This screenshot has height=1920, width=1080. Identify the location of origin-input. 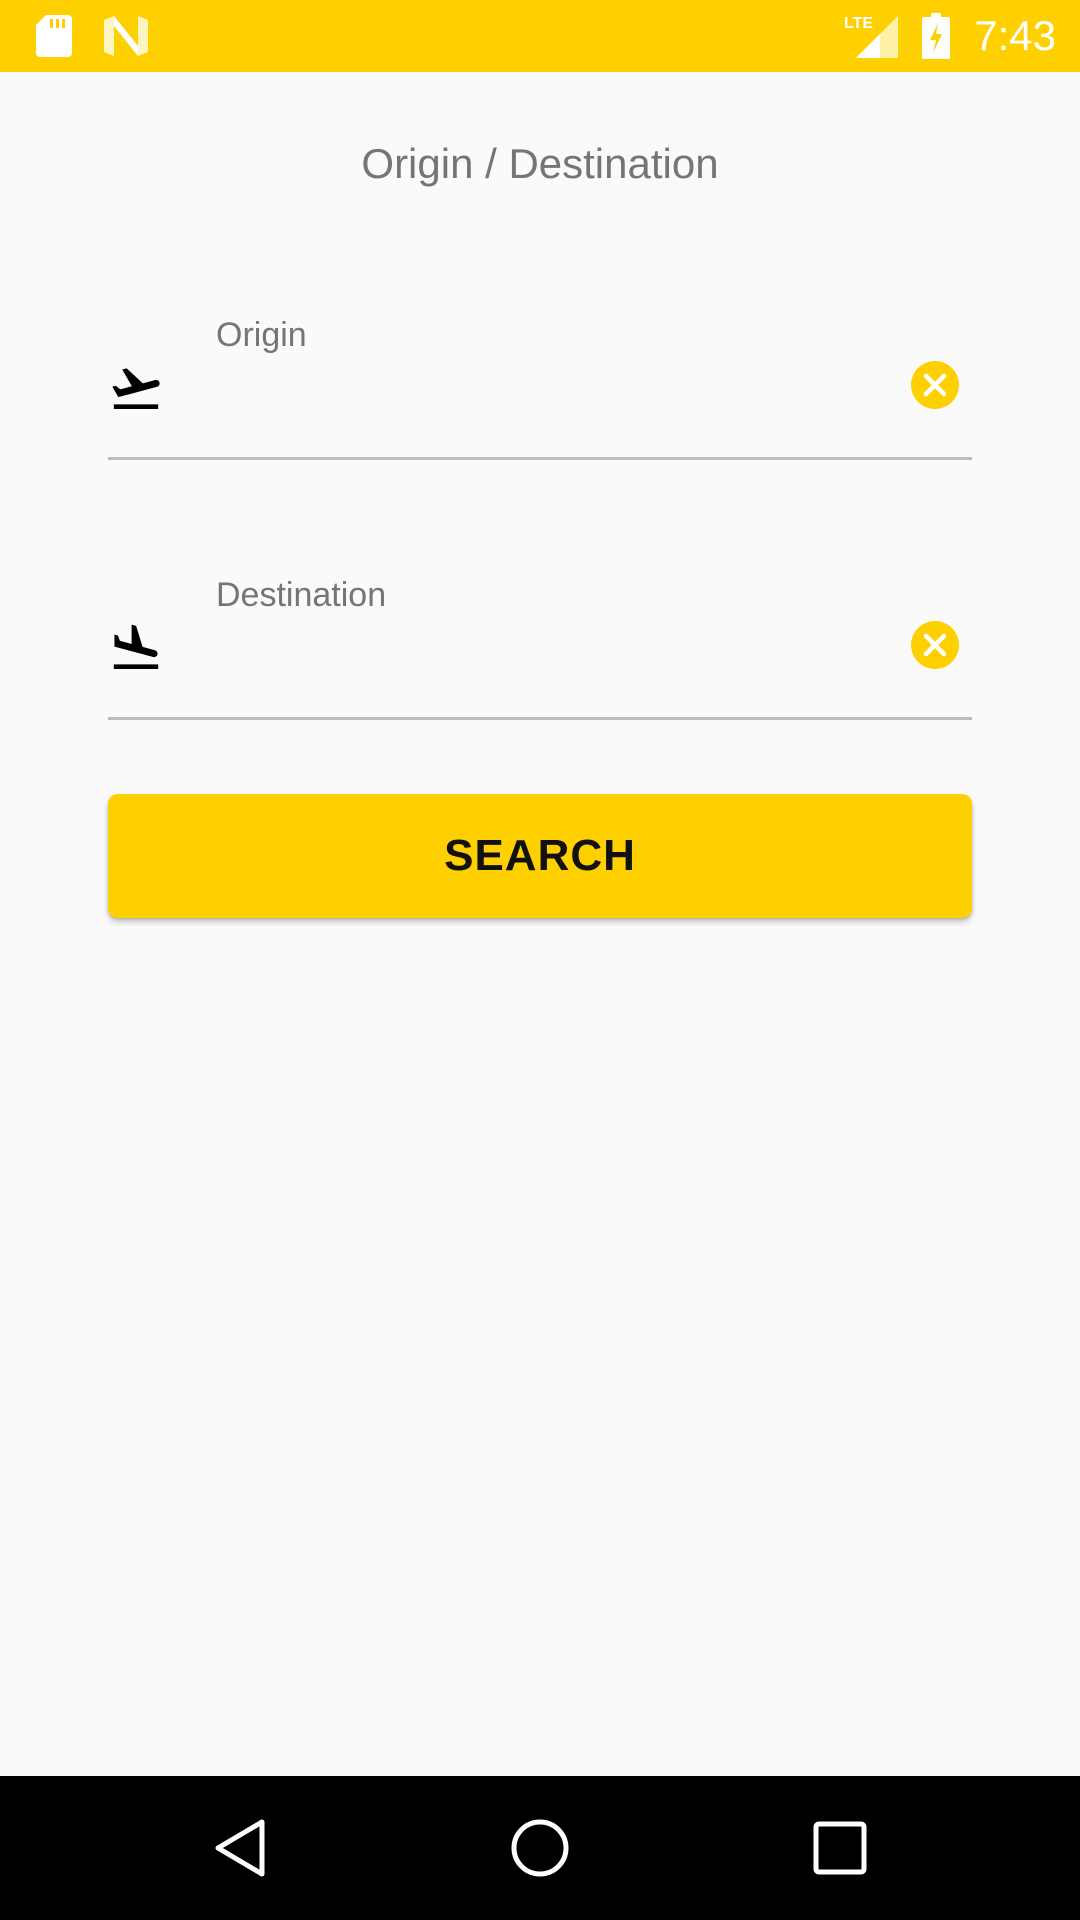
(554, 410).